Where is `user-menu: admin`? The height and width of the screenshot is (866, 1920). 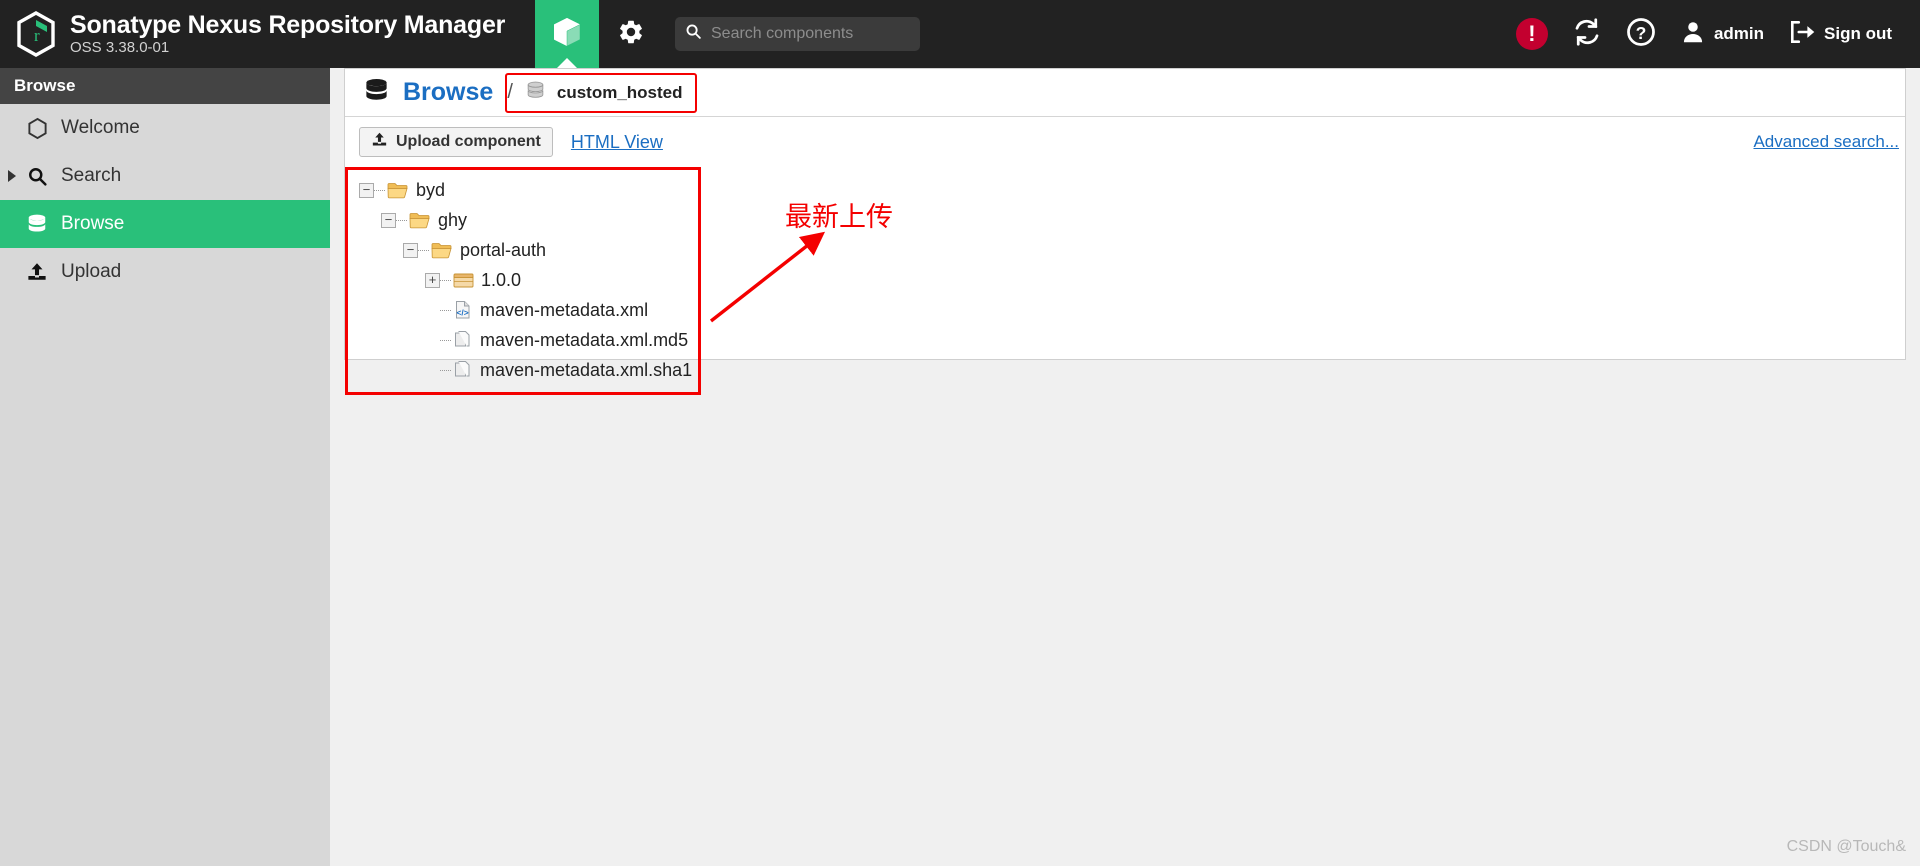
user-menu: admin is located at coordinates (1722, 34).